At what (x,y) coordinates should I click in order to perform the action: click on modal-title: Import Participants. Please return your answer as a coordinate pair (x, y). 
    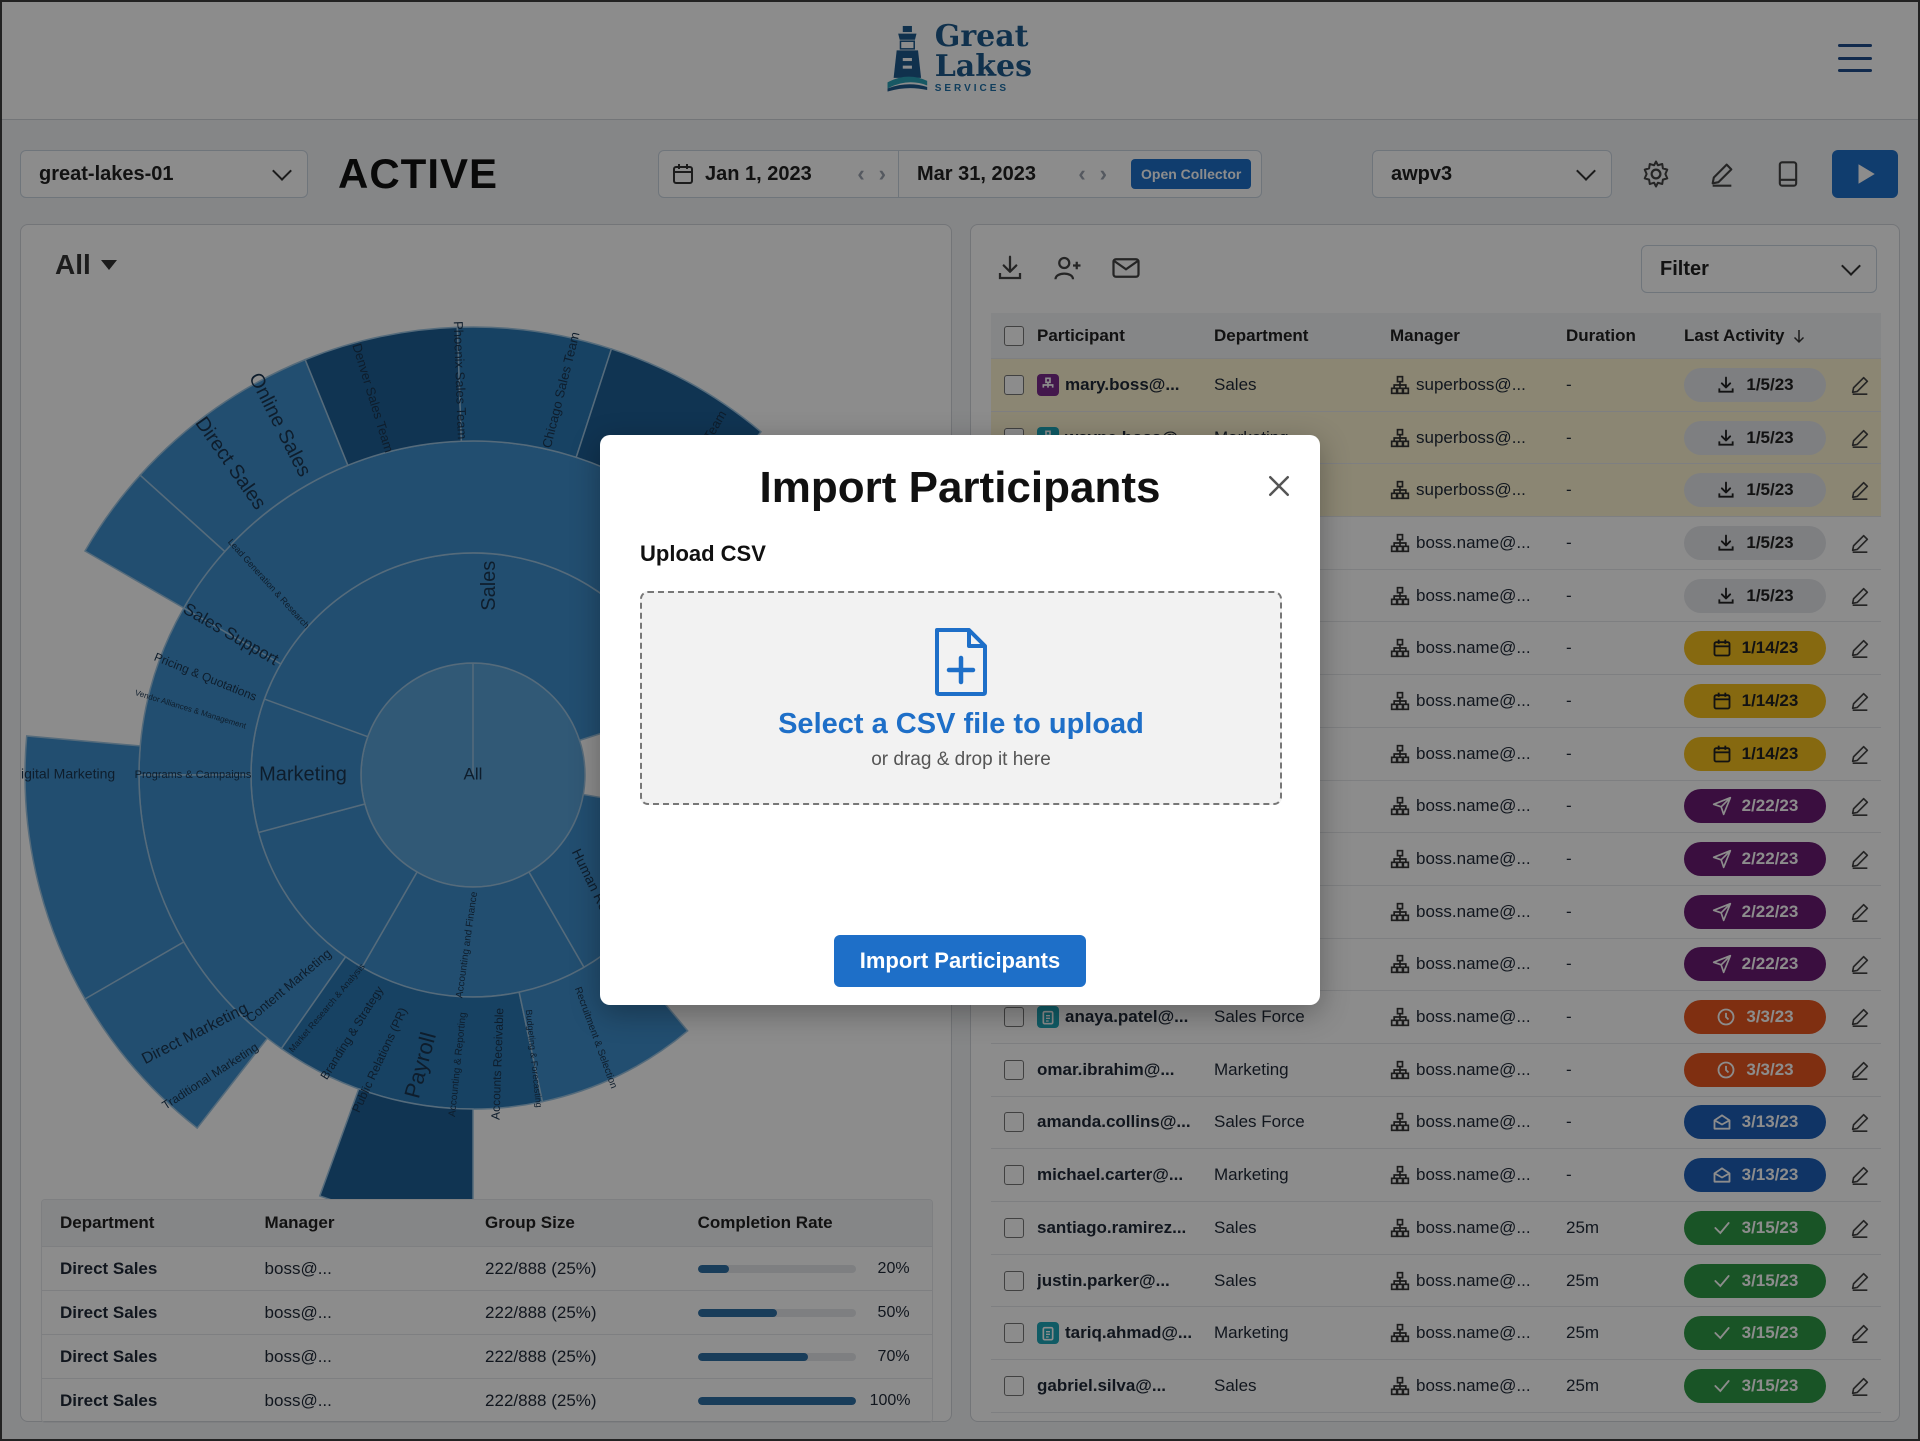
    Looking at the image, I should click on (960, 487).